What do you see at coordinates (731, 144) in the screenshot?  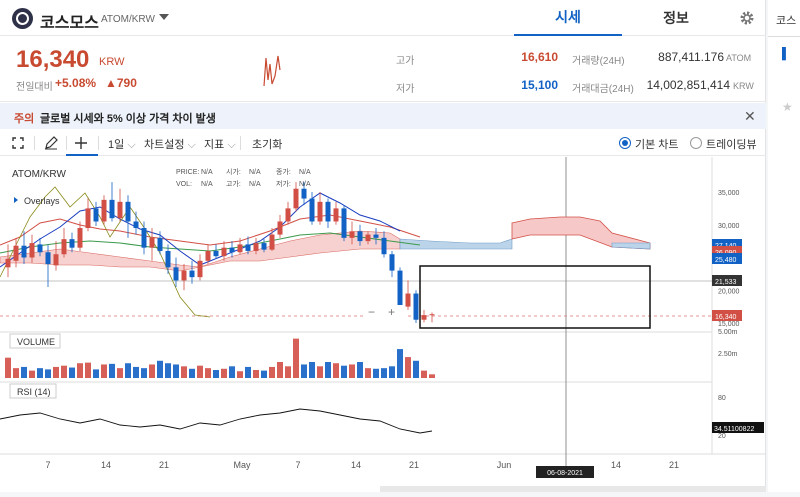 I see `tradingview-label: 트레이딩뷰` at bounding box center [731, 144].